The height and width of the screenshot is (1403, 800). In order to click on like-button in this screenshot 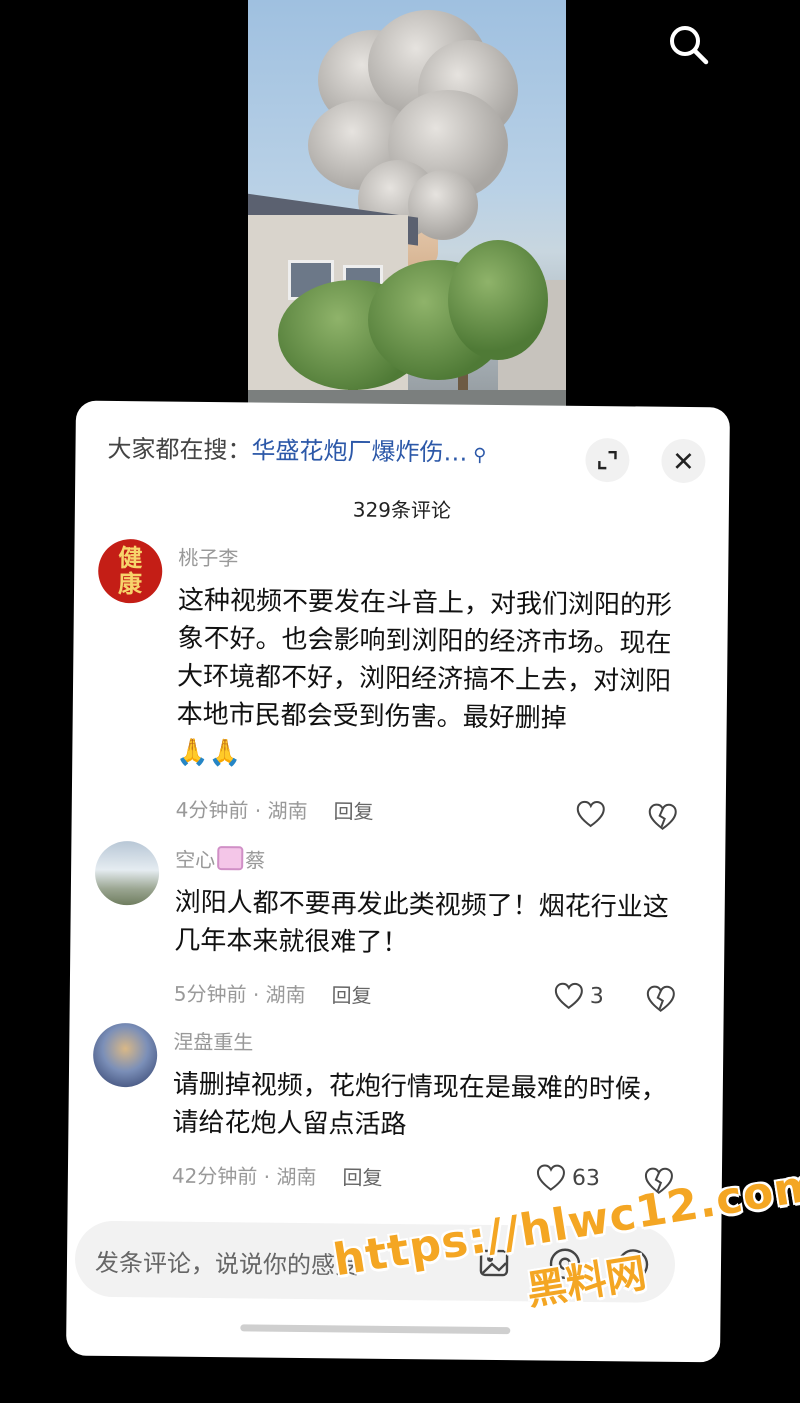, I will do `click(594, 814)`.